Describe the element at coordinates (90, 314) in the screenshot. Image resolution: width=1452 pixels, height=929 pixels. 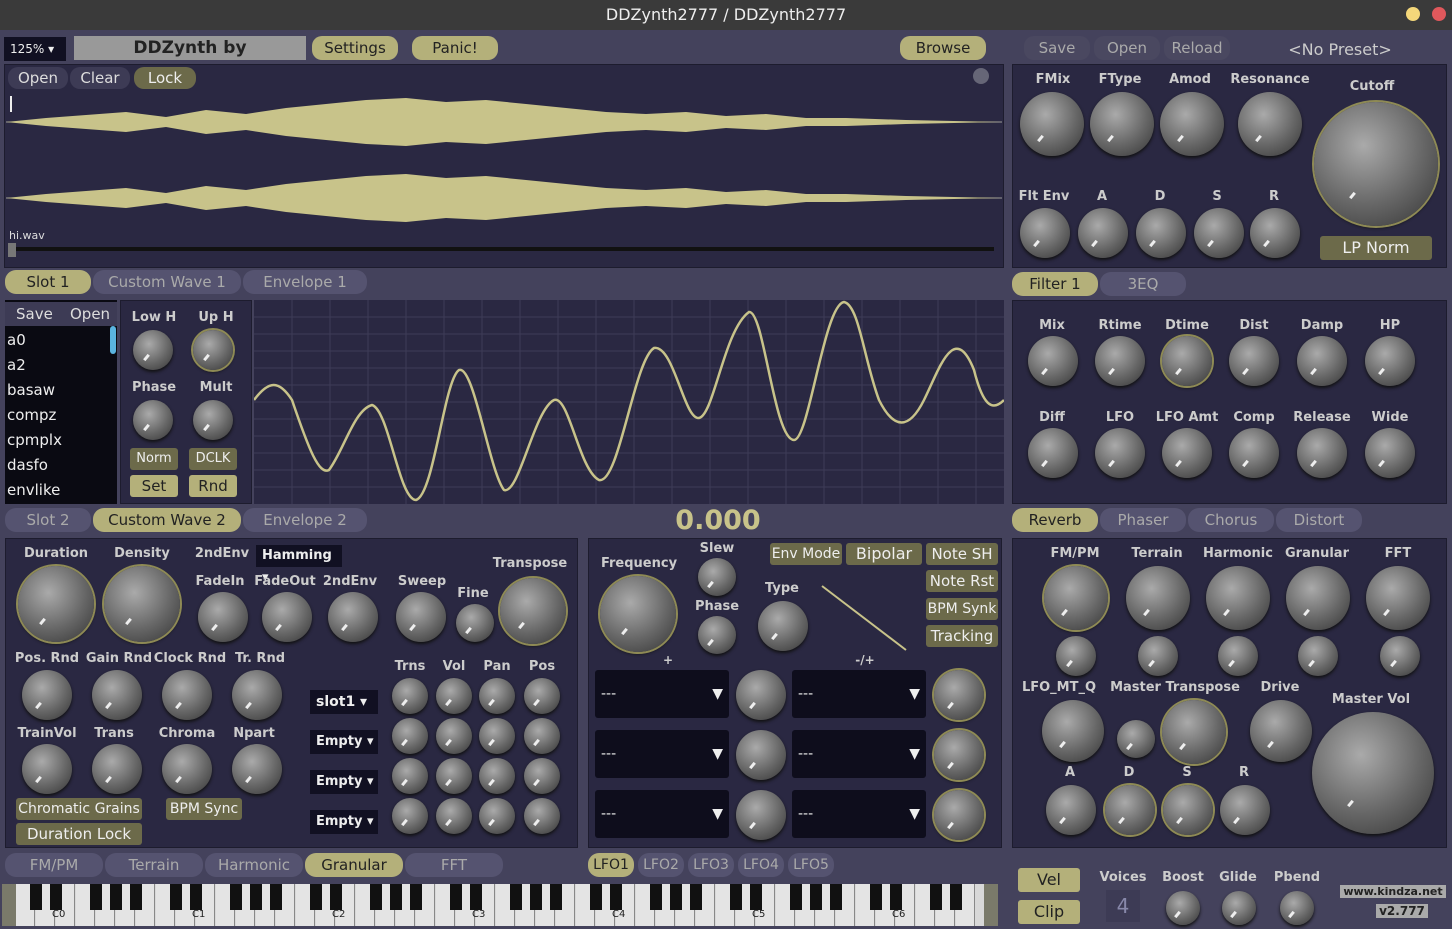
I see `wave-list-open: Open` at that location.